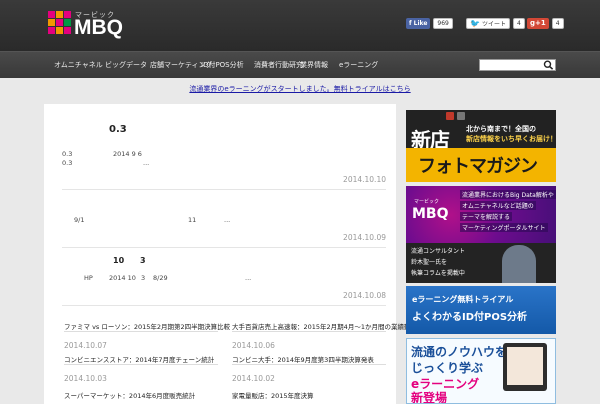  What do you see at coordinates (557, 23) in the screenshot?
I see `google-plus-count: 4` at bounding box center [557, 23].